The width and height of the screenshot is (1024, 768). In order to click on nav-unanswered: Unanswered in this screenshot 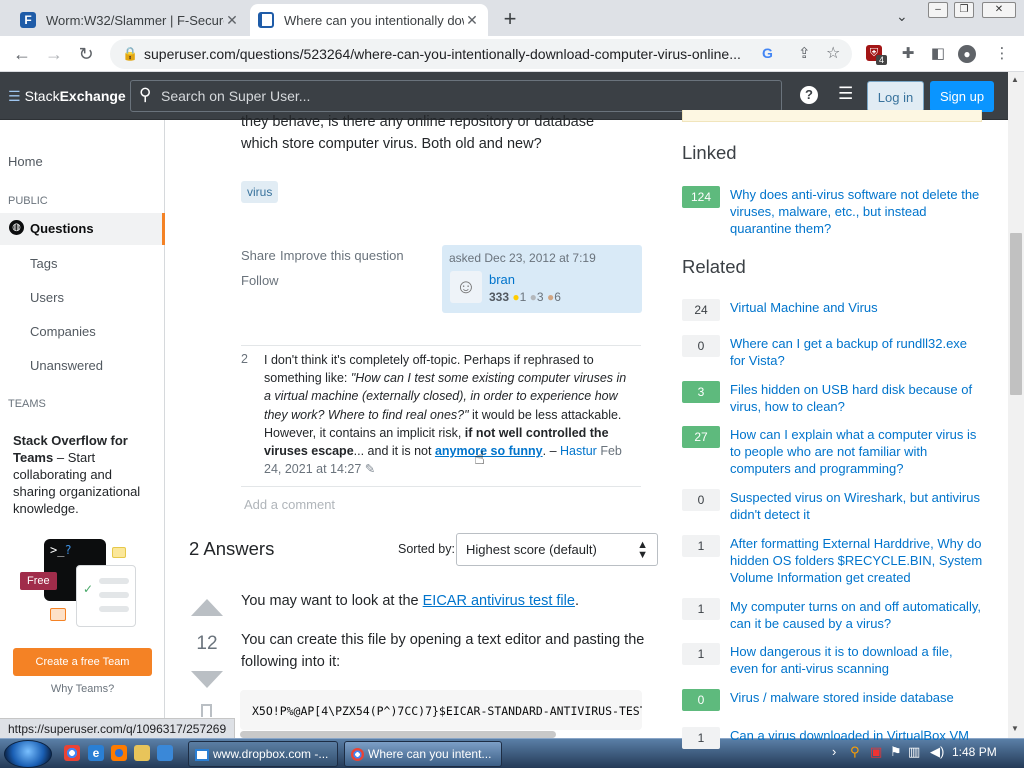, I will do `click(66, 365)`.